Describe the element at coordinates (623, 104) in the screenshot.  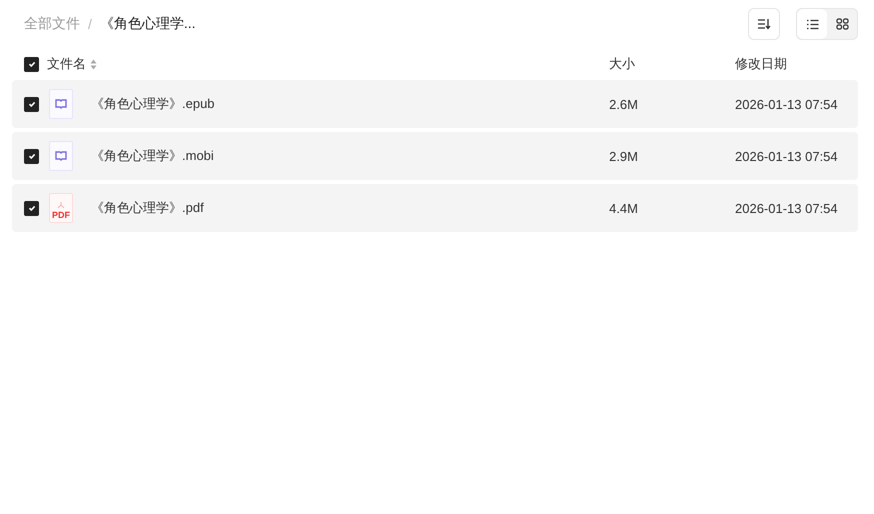
I see `file-size: 2.6M` at that location.